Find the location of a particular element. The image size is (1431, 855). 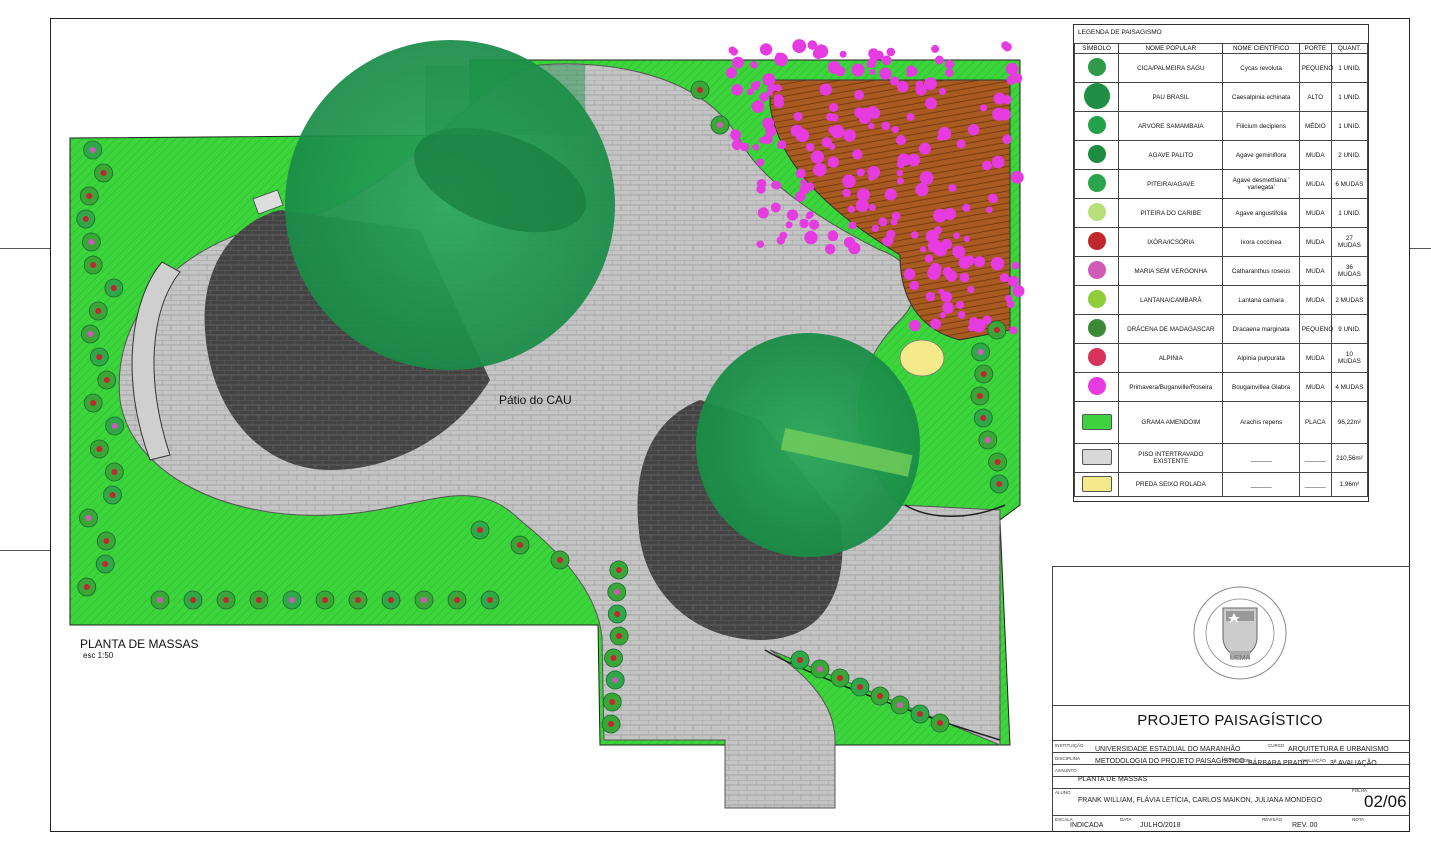

fold-mark-left-bottom is located at coordinates (25, 550).